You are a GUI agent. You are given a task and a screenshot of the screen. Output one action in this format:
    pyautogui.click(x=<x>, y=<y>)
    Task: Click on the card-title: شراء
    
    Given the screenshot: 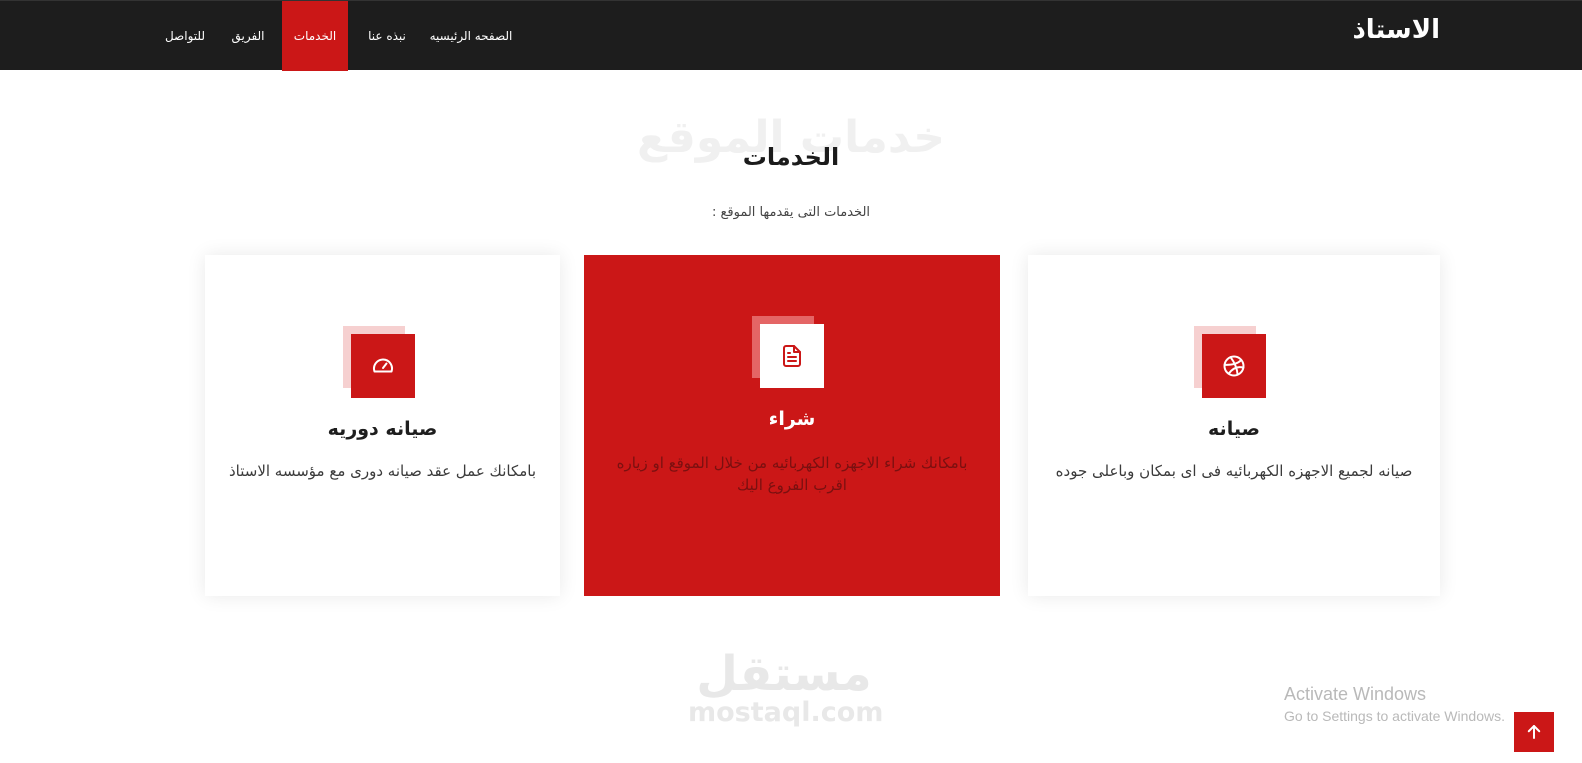 What is the action you would take?
    pyautogui.click(x=792, y=419)
    